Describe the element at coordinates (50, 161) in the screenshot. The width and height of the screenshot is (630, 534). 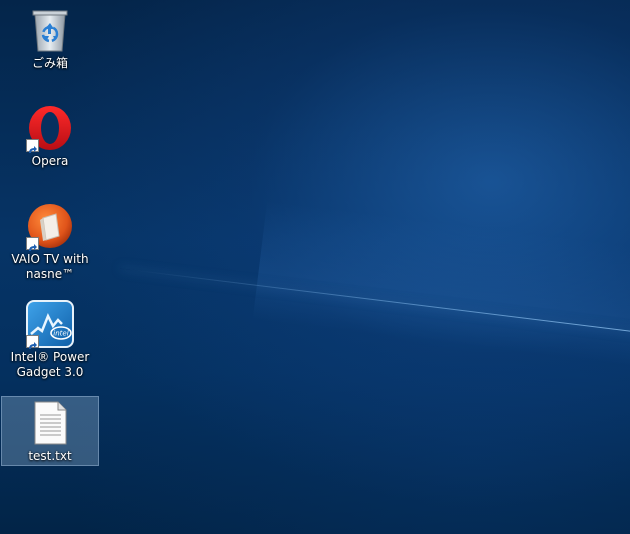
I see `desktop-icon-label: Opera` at that location.